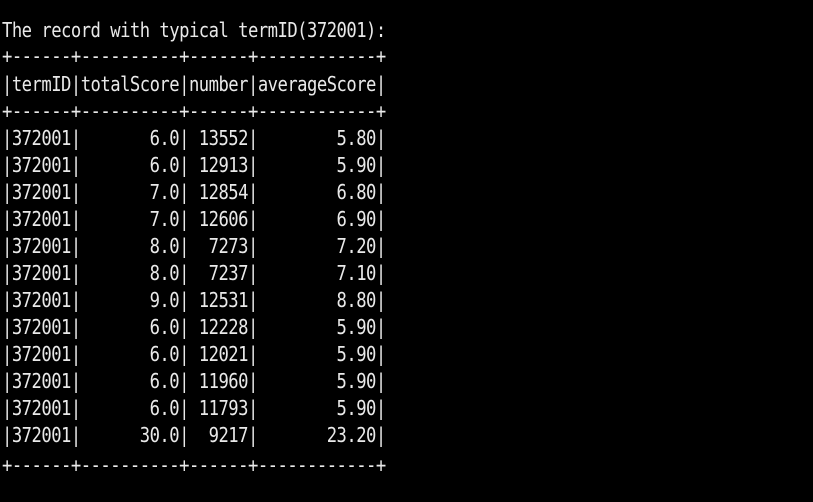 Image resolution: width=813 pixels, height=502 pixels. I want to click on table-row: |372001| 9.0| 12531| 8.80|, so click(194, 300).